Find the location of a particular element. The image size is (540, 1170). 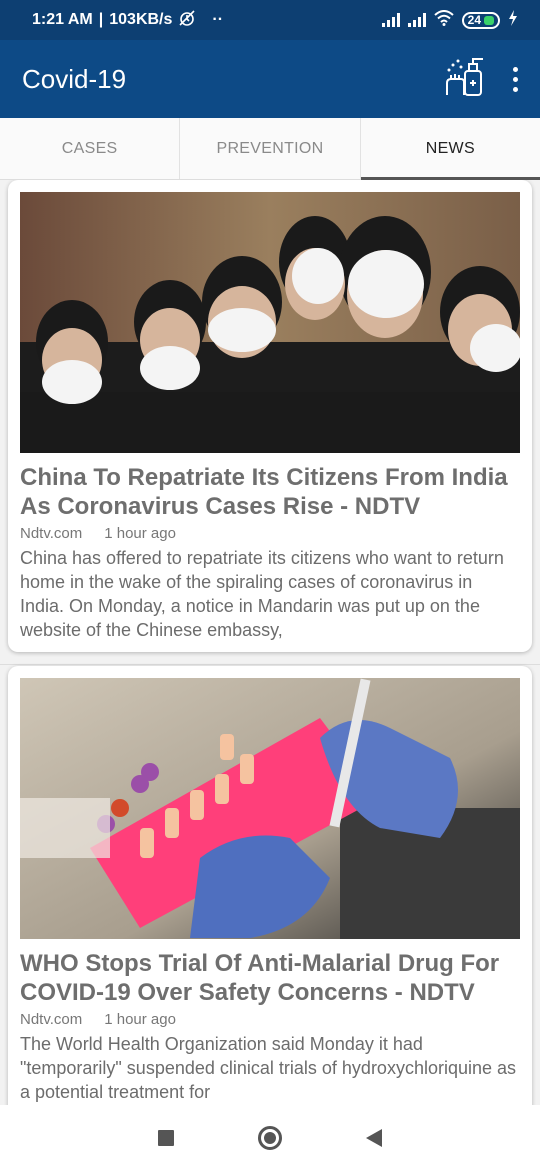

cell-signal-2-icon is located at coordinates (416, 20).